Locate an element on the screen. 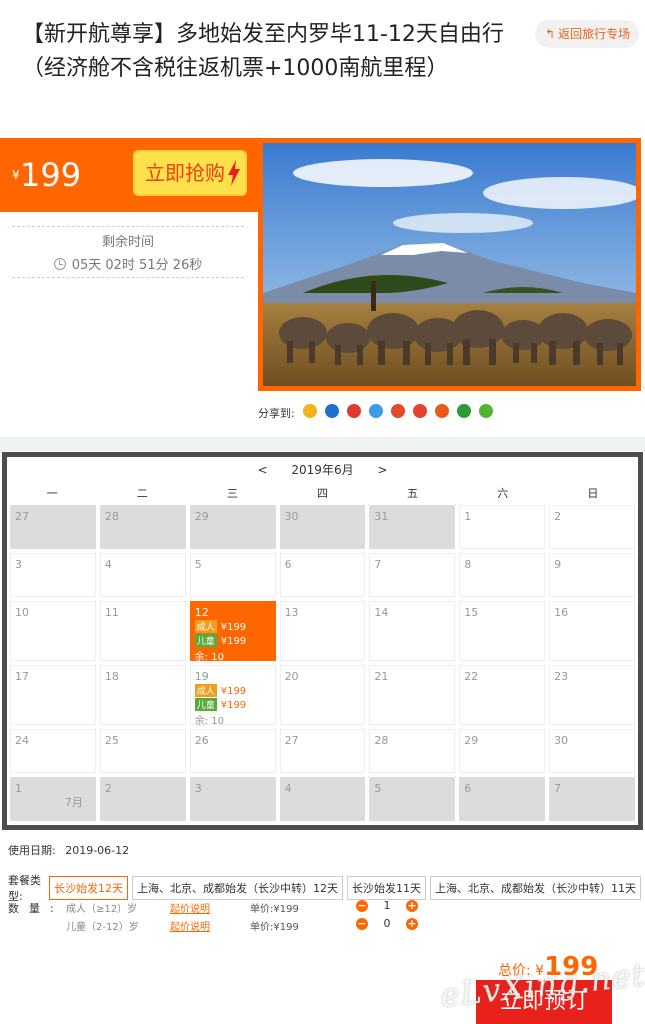  countdown-value: 05天 02时 51分 26秒 is located at coordinates (137, 265).